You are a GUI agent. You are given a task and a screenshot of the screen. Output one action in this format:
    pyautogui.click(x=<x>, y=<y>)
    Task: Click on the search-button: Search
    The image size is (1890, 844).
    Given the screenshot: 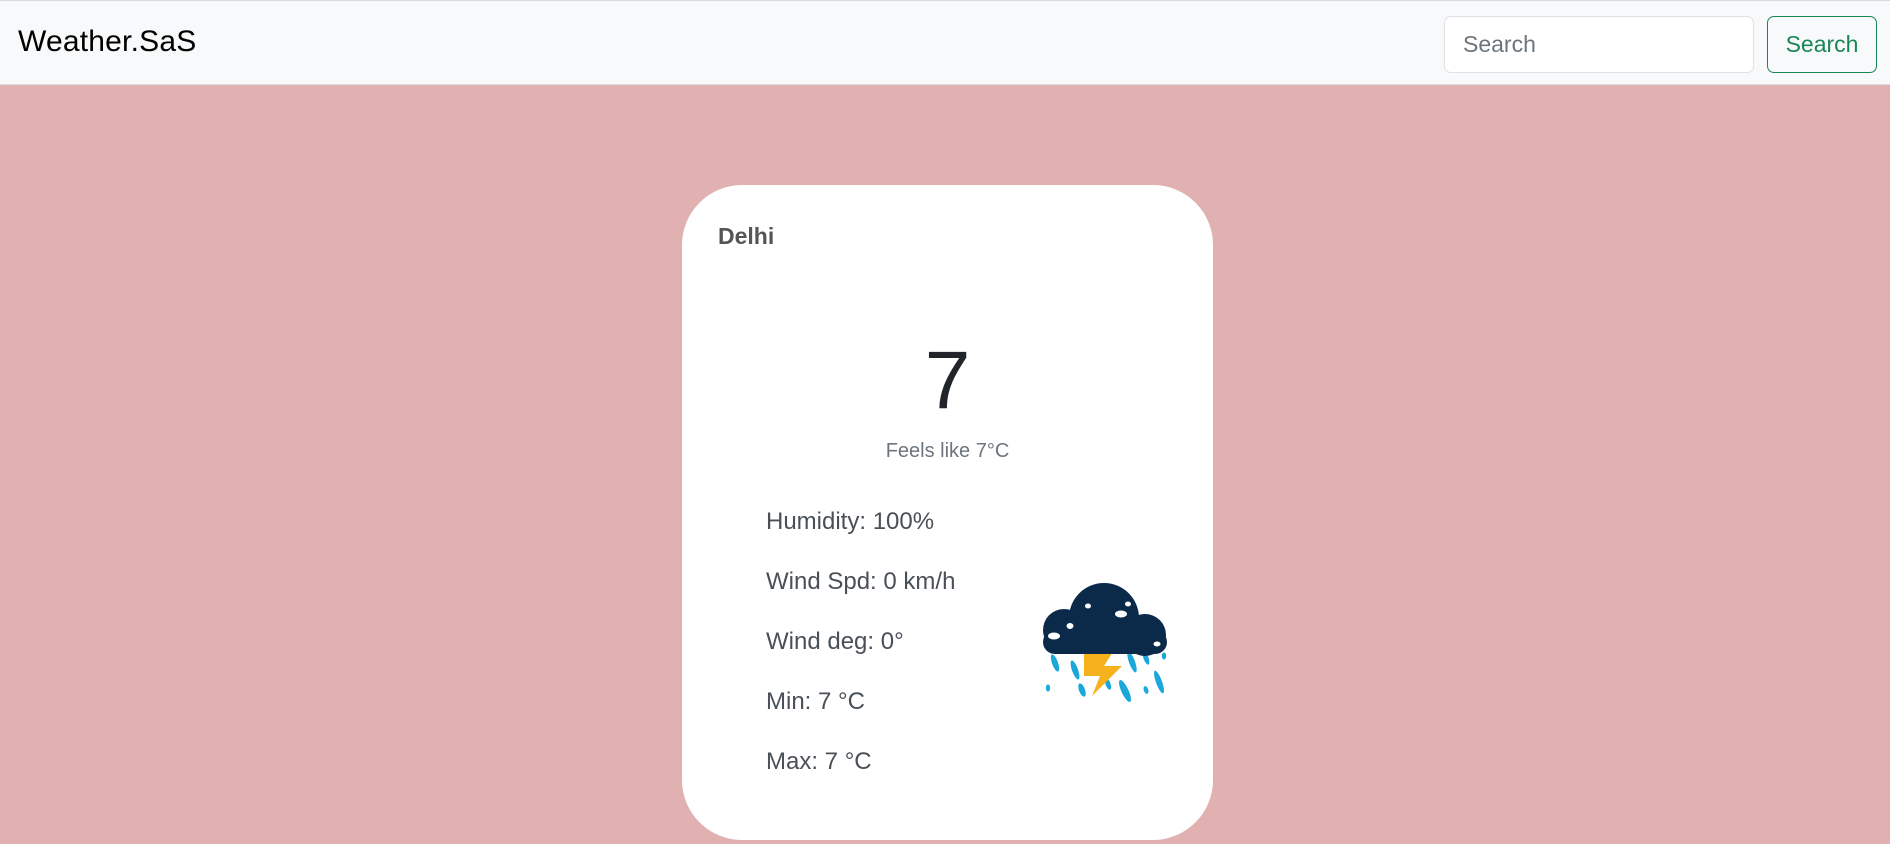 What is the action you would take?
    pyautogui.click(x=1822, y=44)
    